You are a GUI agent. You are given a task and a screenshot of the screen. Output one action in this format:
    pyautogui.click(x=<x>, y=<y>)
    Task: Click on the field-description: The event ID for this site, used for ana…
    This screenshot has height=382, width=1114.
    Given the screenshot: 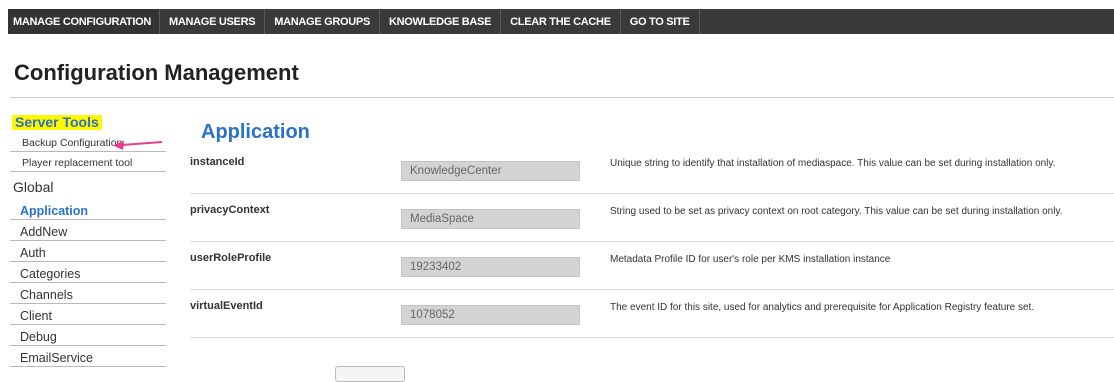 What is the action you would take?
    pyautogui.click(x=822, y=307)
    